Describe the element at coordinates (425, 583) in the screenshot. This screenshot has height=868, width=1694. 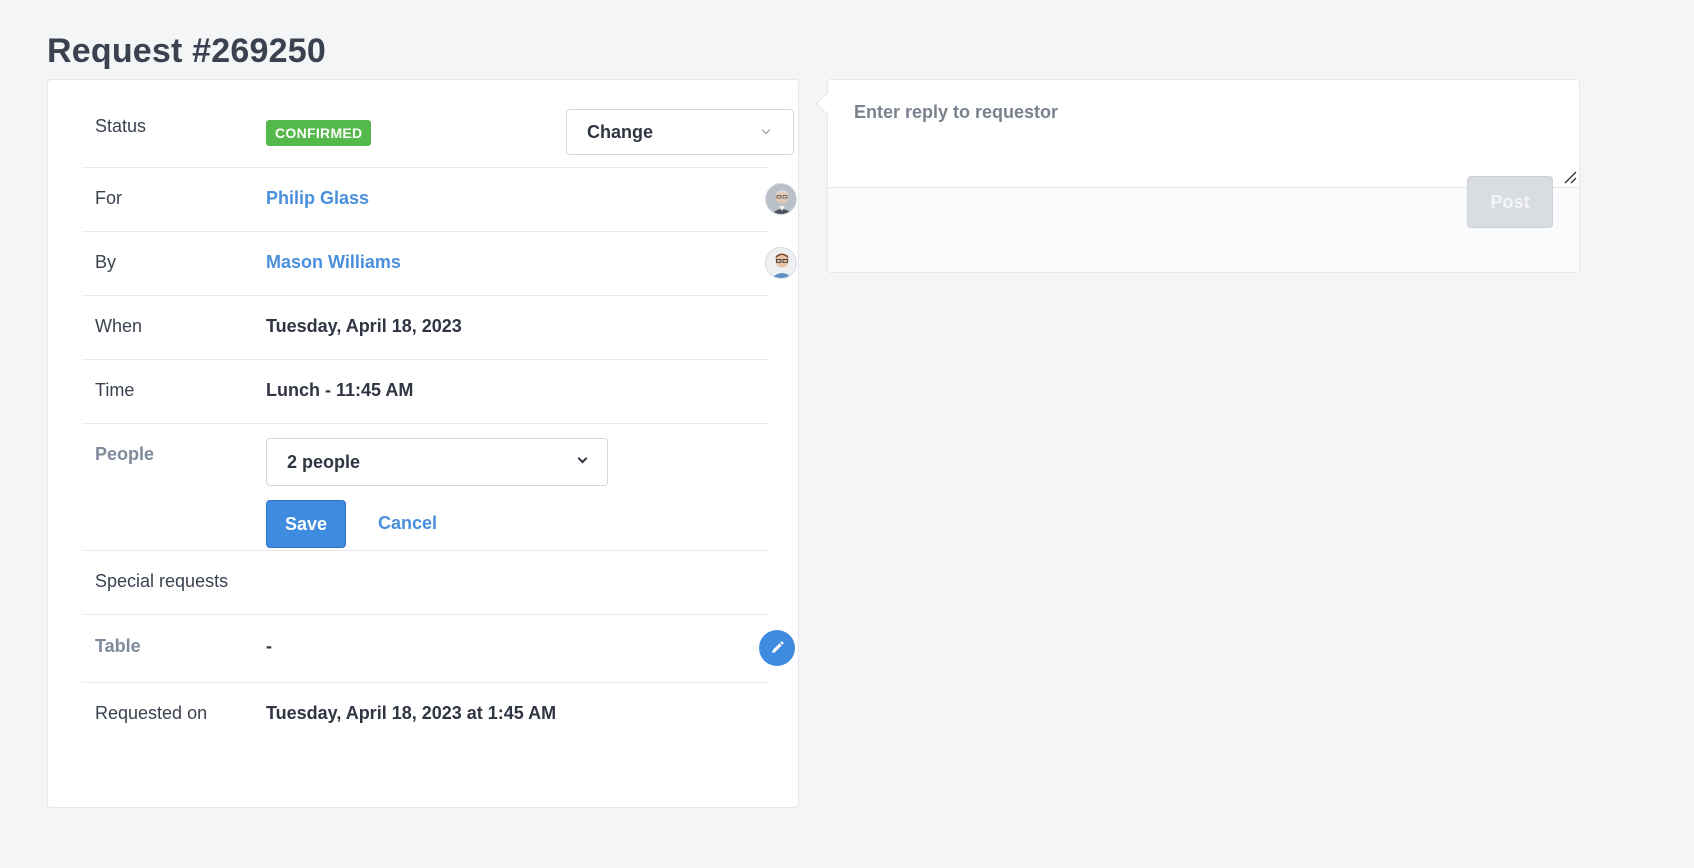
I see `special-requests-row: Special requests` at that location.